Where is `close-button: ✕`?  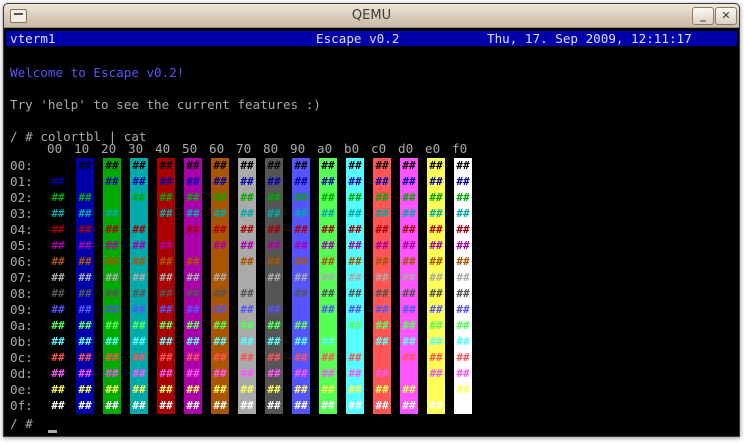 close-button: ✕ is located at coordinates (726, 16).